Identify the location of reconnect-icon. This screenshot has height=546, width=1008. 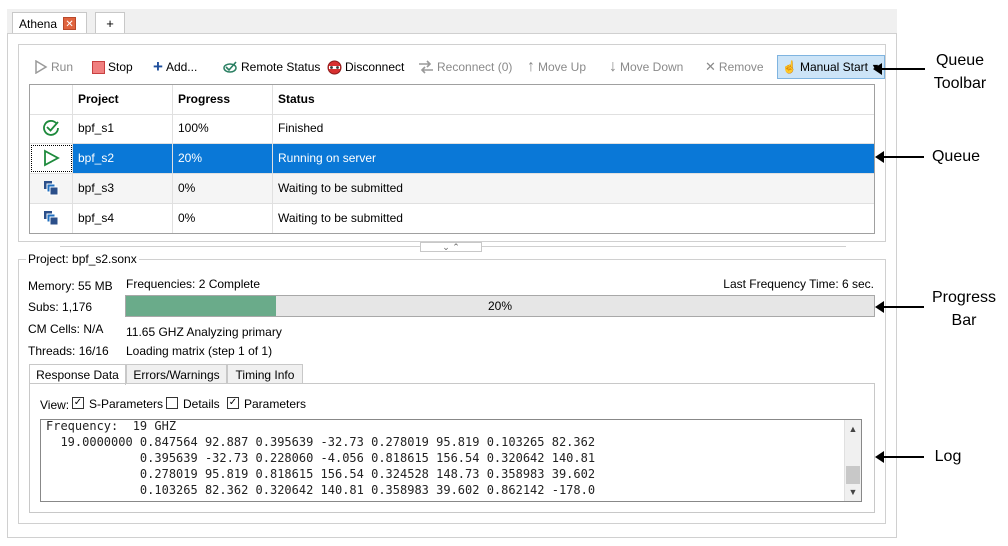
(426, 67).